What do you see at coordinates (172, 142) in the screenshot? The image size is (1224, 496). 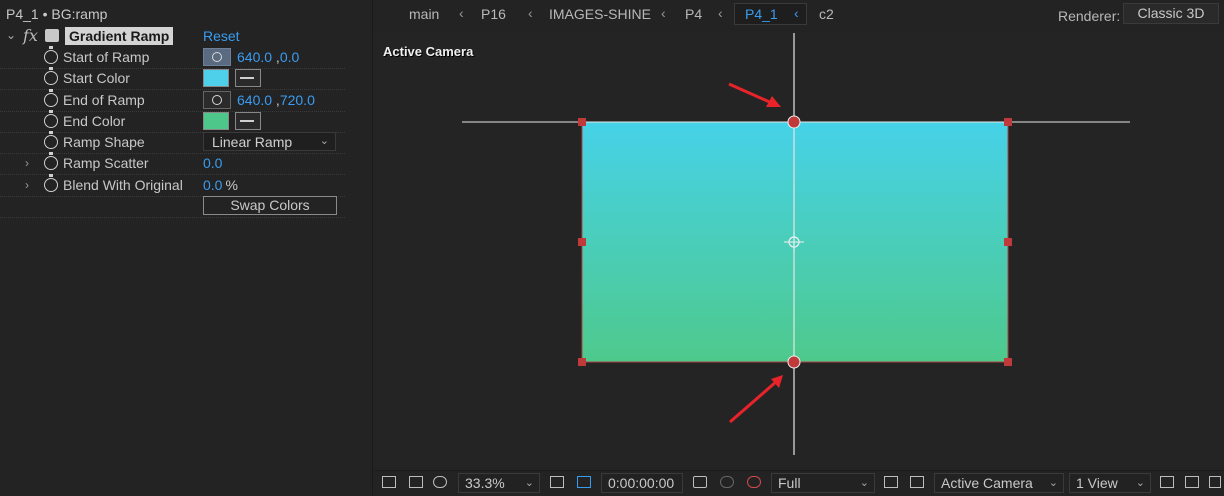 I see `ramp-shape-row: Ramp Shape Linear Ramp ⌄` at bounding box center [172, 142].